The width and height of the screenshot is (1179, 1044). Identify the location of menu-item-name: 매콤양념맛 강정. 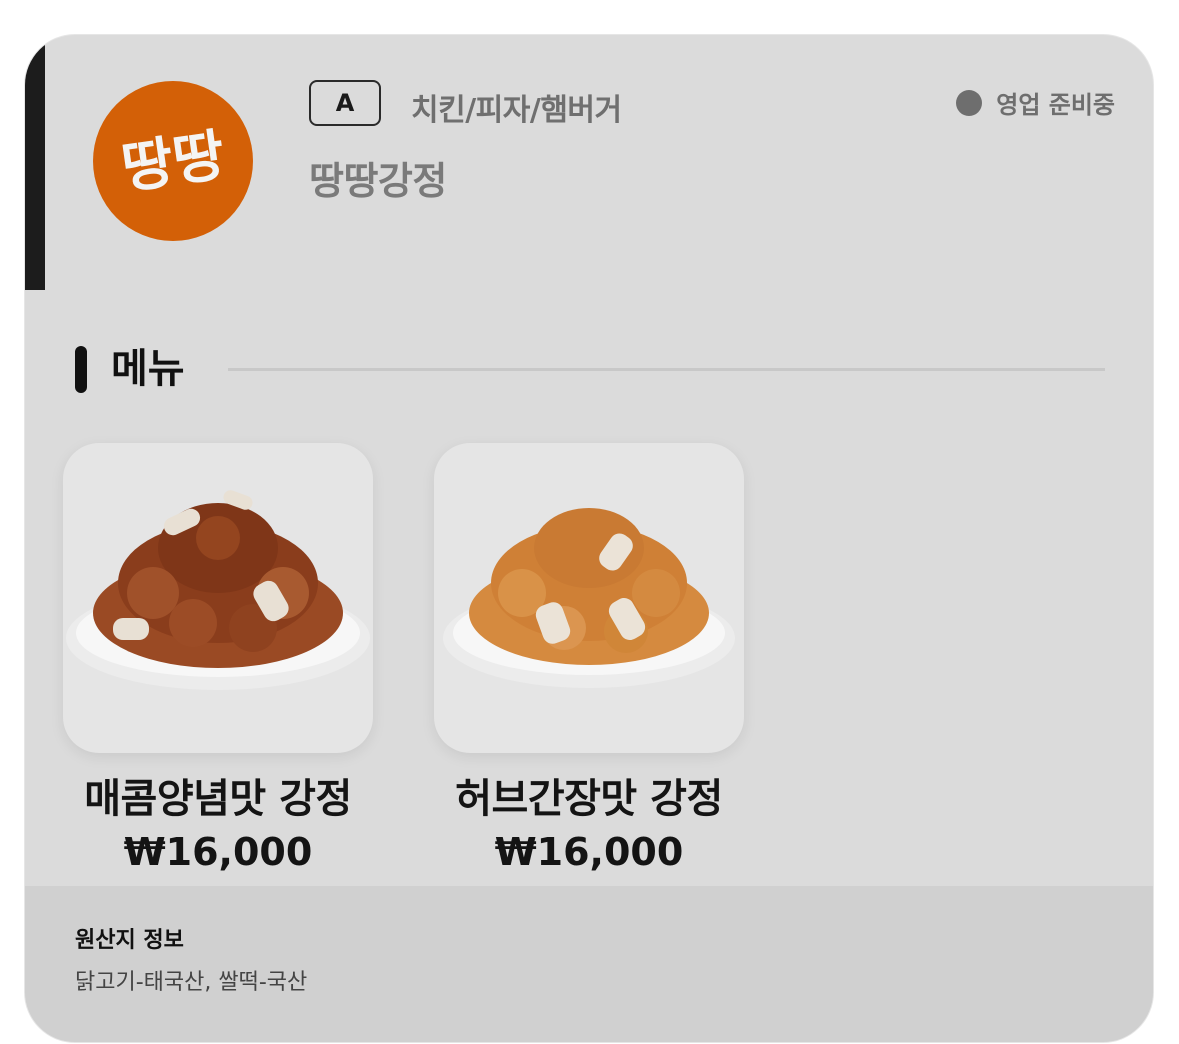
(218, 799).